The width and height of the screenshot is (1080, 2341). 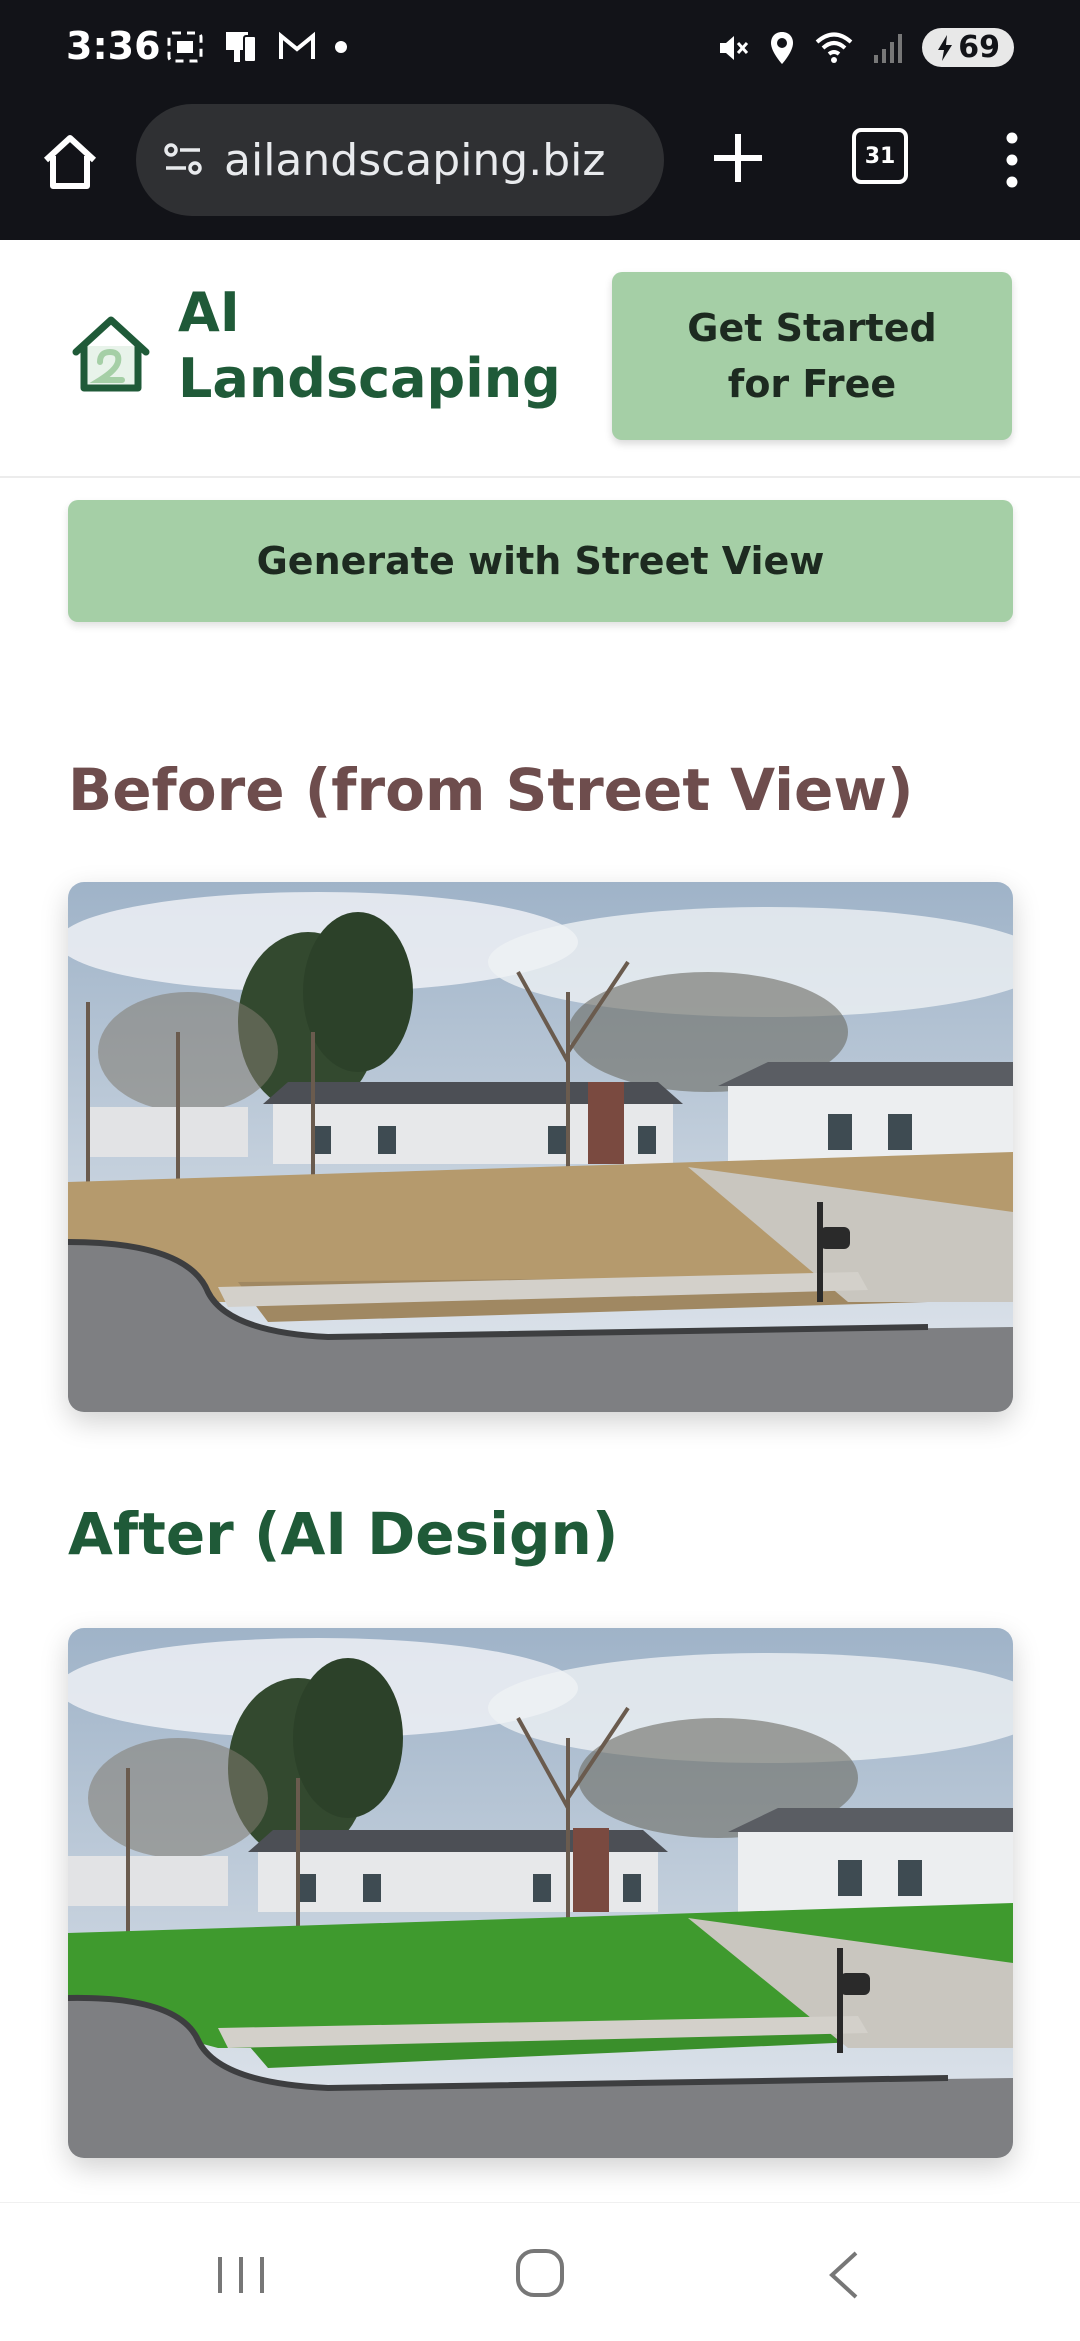 What do you see at coordinates (888, 48) in the screenshot?
I see `signal-icon` at bounding box center [888, 48].